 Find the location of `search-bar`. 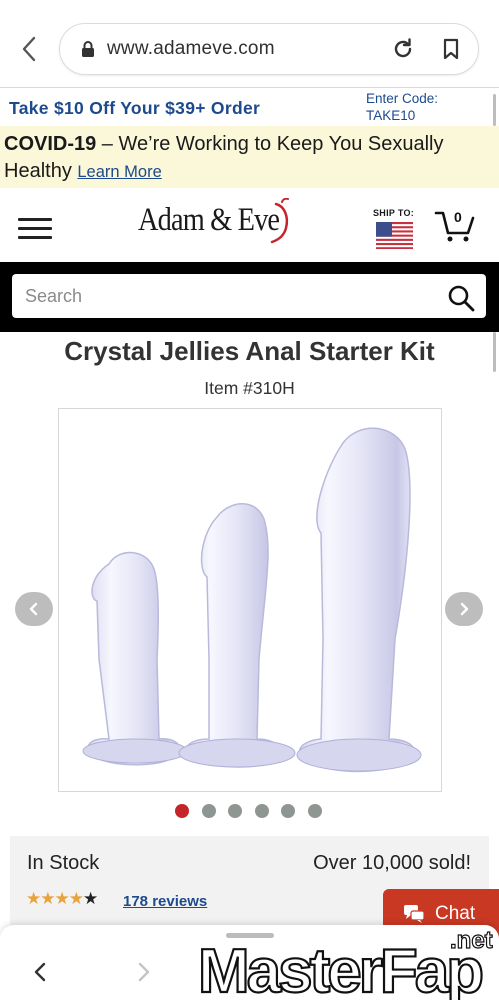

search-bar is located at coordinates (249, 297).